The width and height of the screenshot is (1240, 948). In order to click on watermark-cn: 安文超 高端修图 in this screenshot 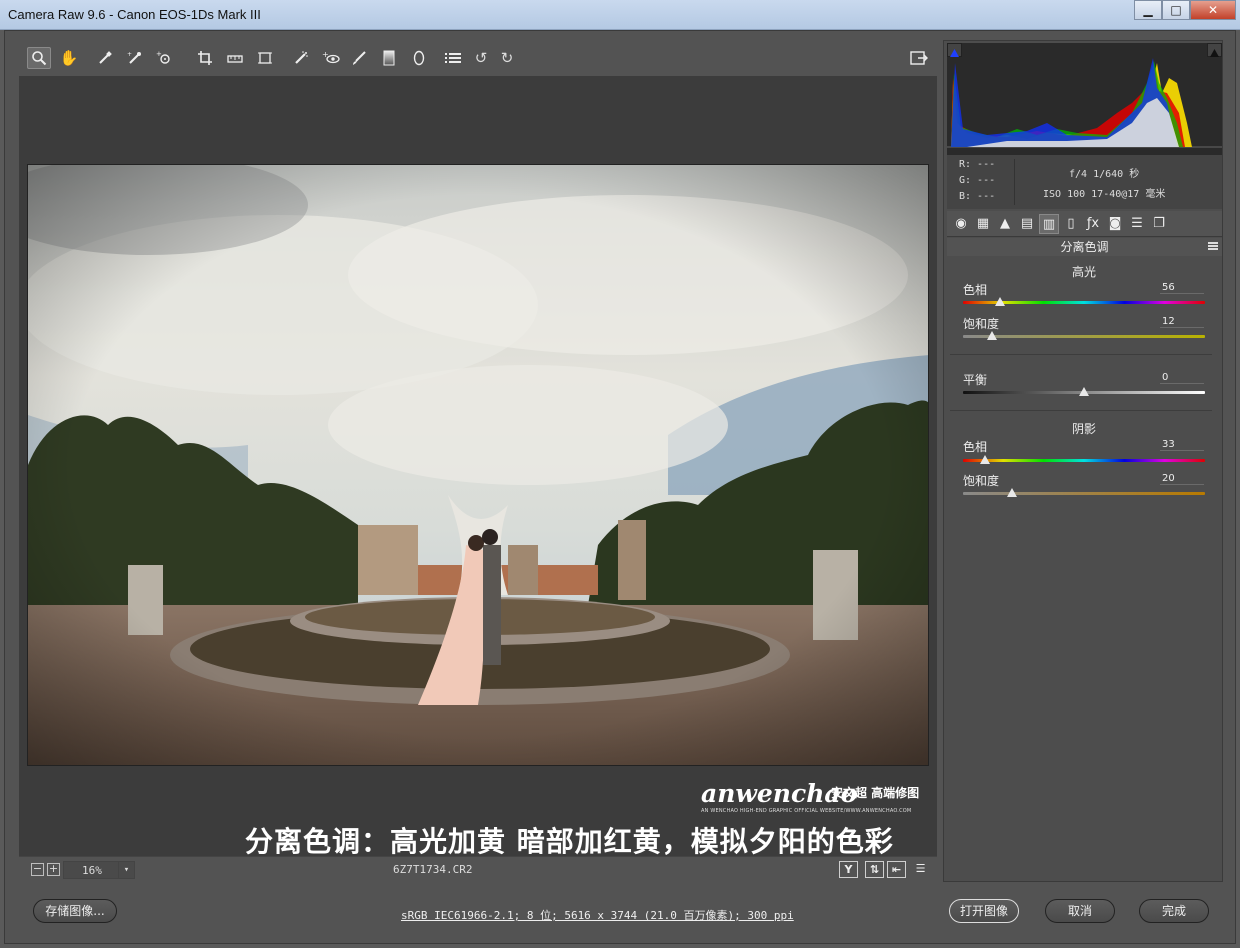, I will do `click(875, 793)`.